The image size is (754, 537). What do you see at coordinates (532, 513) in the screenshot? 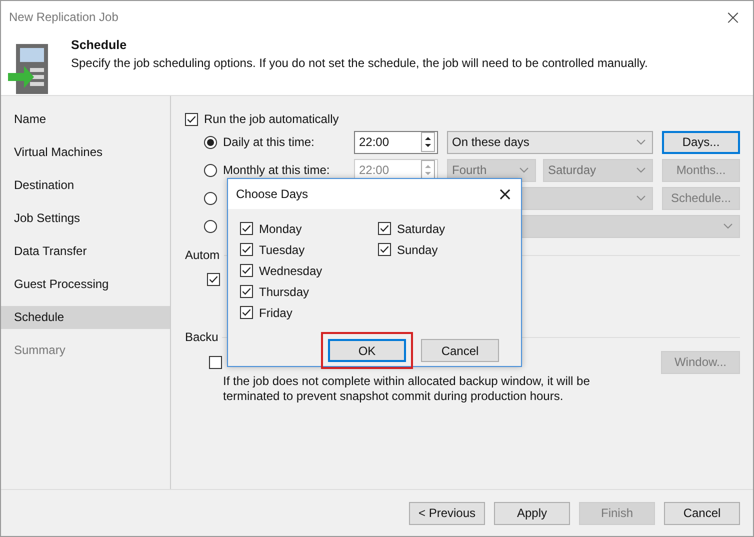
I see `footer-button: Apply` at bounding box center [532, 513].